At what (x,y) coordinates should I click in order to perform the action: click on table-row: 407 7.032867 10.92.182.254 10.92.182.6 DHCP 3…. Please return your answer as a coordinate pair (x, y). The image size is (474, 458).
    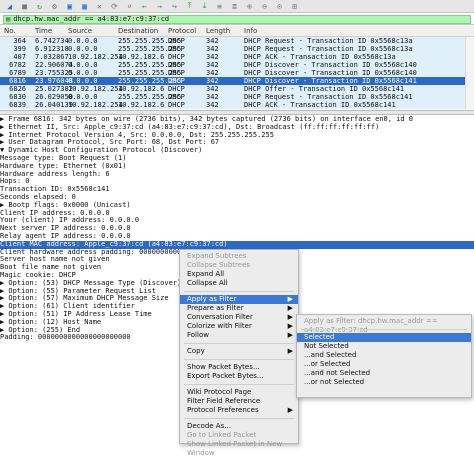
    Looking at the image, I should click on (237, 57).